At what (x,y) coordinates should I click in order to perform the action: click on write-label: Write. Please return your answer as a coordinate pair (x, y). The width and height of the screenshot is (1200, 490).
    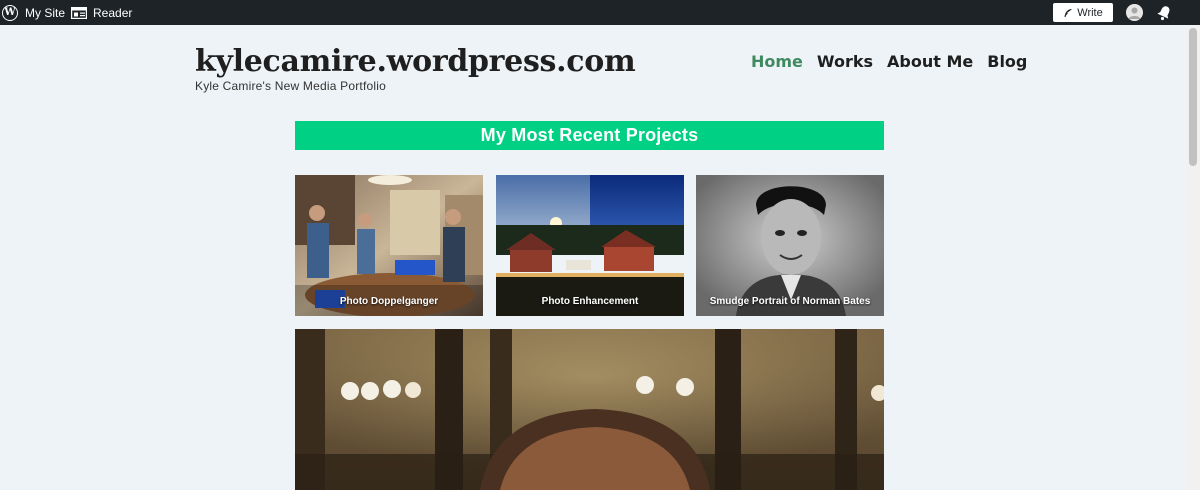
    Looking at the image, I should click on (1090, 12).